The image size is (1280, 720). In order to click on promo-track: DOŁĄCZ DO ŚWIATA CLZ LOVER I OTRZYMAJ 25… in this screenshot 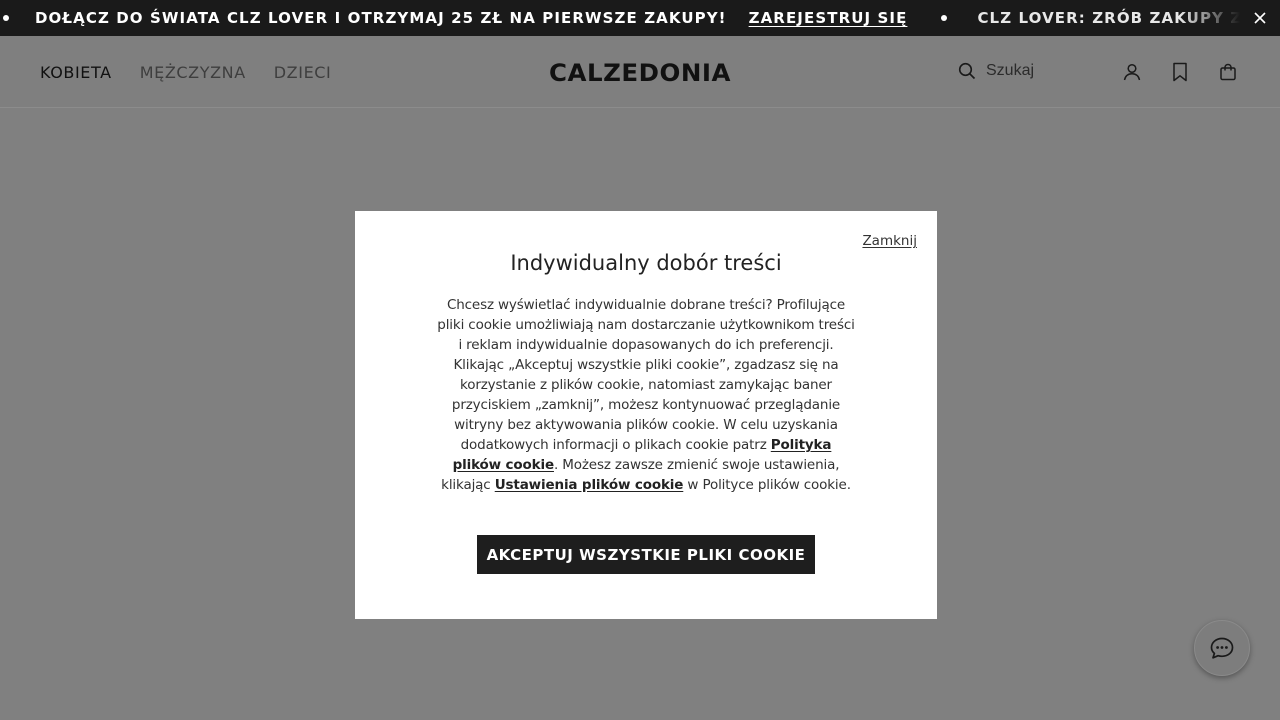, I will do `click(621, 18)`.